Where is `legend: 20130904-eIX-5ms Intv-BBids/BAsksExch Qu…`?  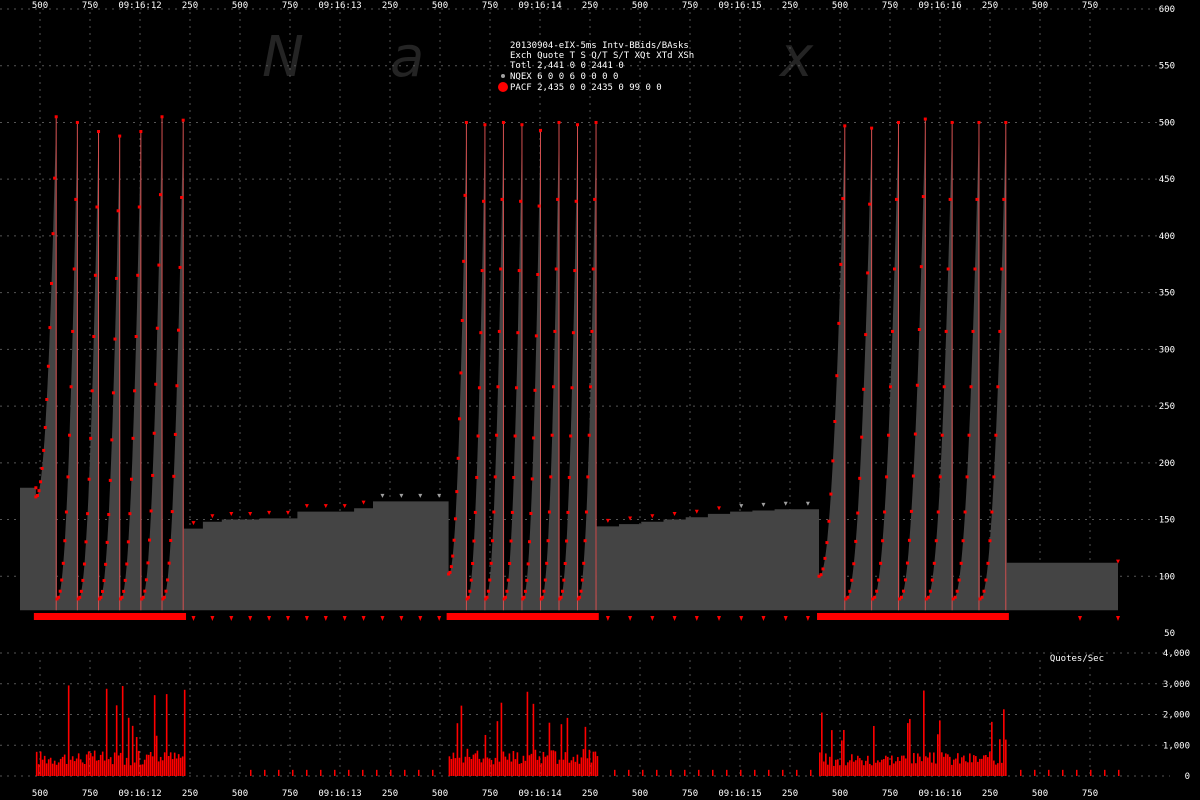
legend: 20130904-eIX-5ms Intv-BBids/BAsksExch Qu… is located at coordinates (596, 67).